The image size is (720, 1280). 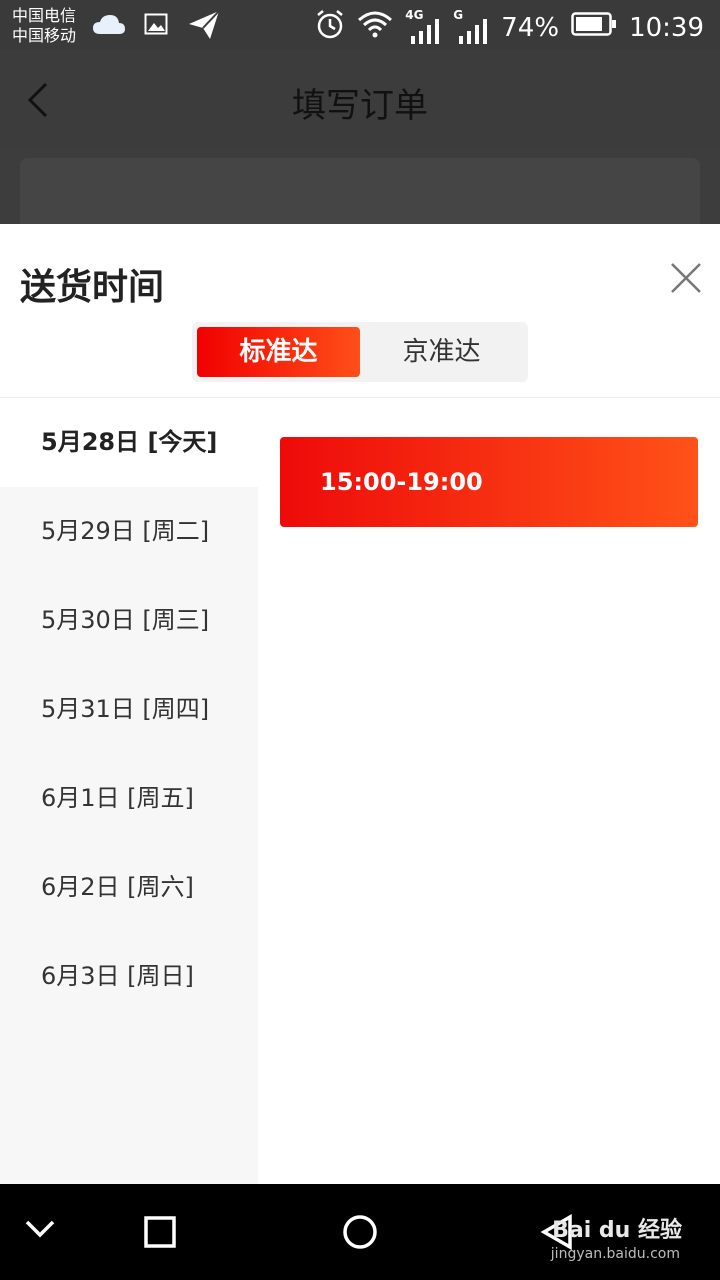 What do you see at coordinates (594, 27) in the screenshot?
I see `battery-icon` at bounding box center [594, 27].